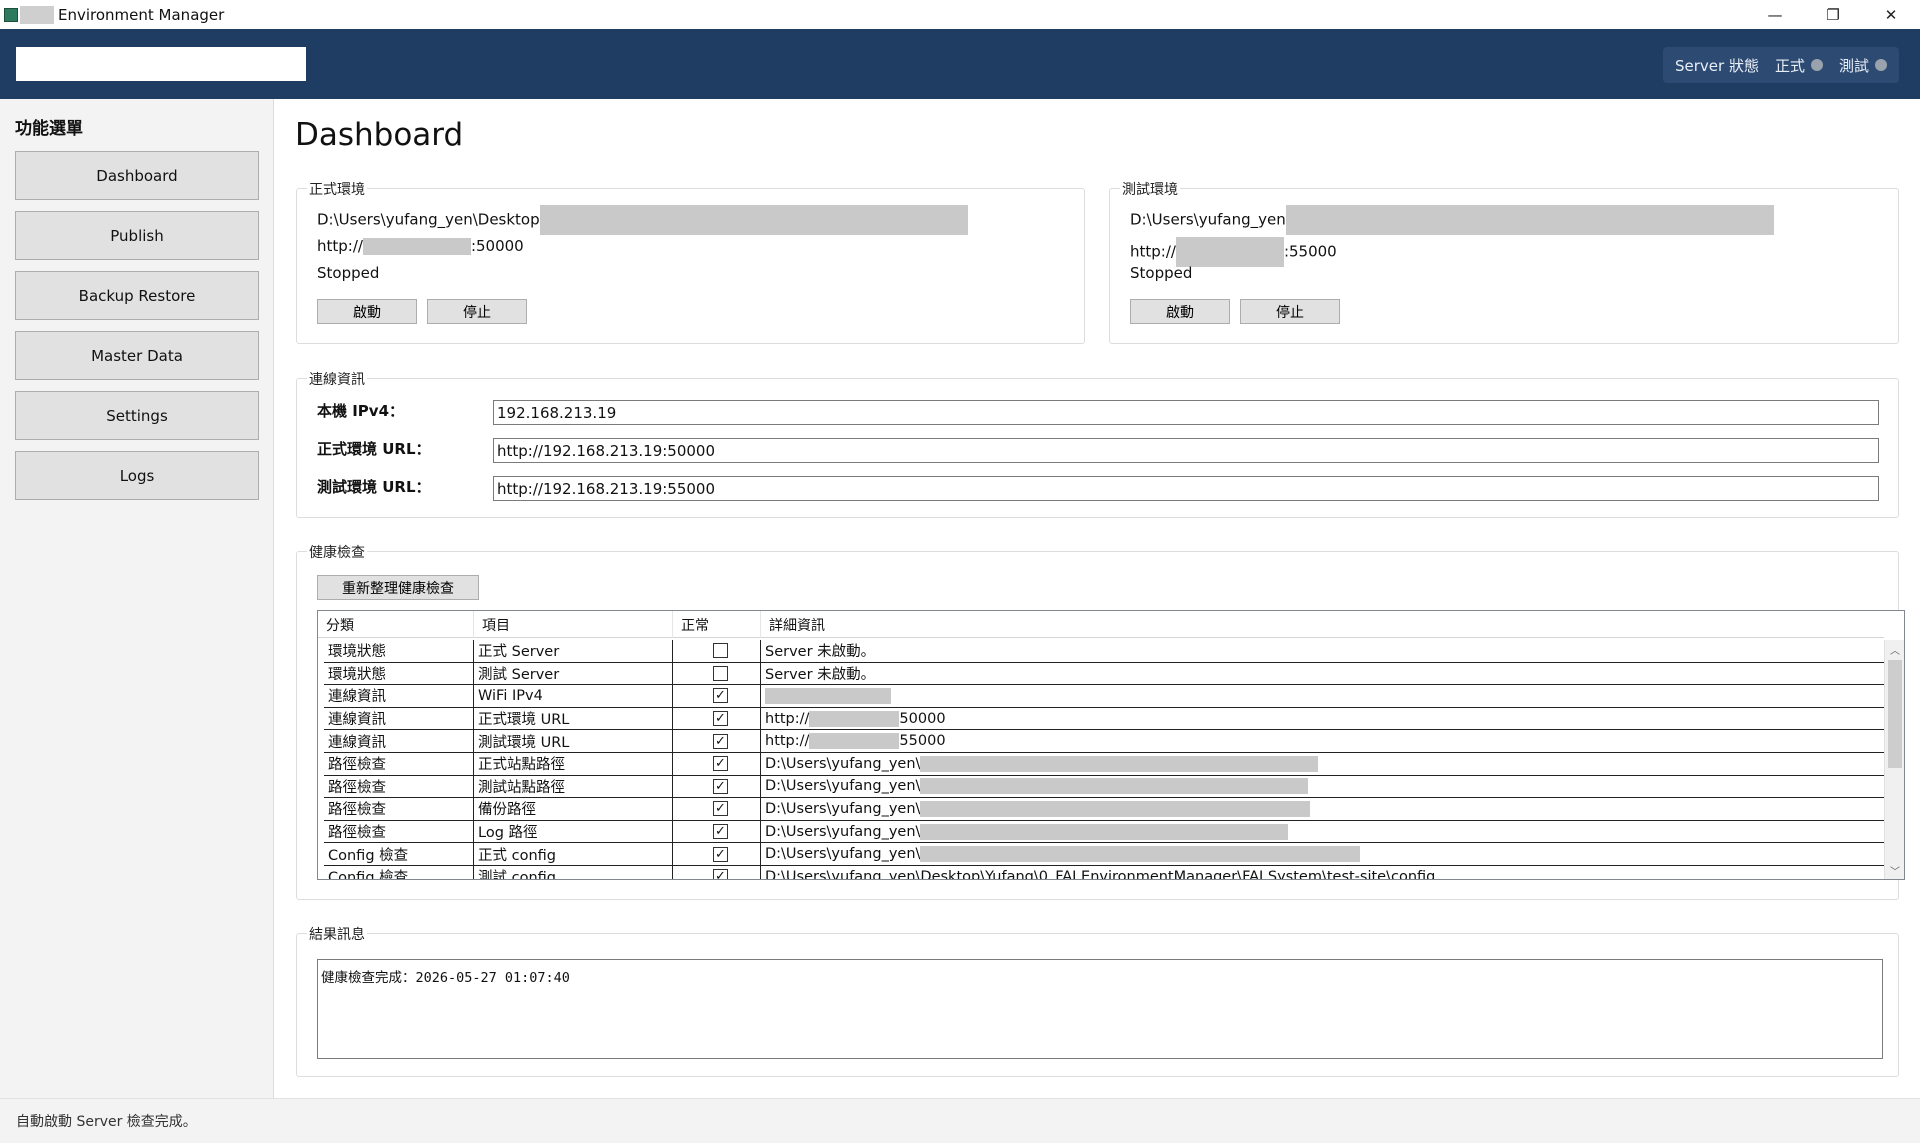 This screenshot has width=1920, height=1143. Describe the element at coordinates (573, 718) in the screenshot. I see `cell-item: 正式環境 URL` at that location.